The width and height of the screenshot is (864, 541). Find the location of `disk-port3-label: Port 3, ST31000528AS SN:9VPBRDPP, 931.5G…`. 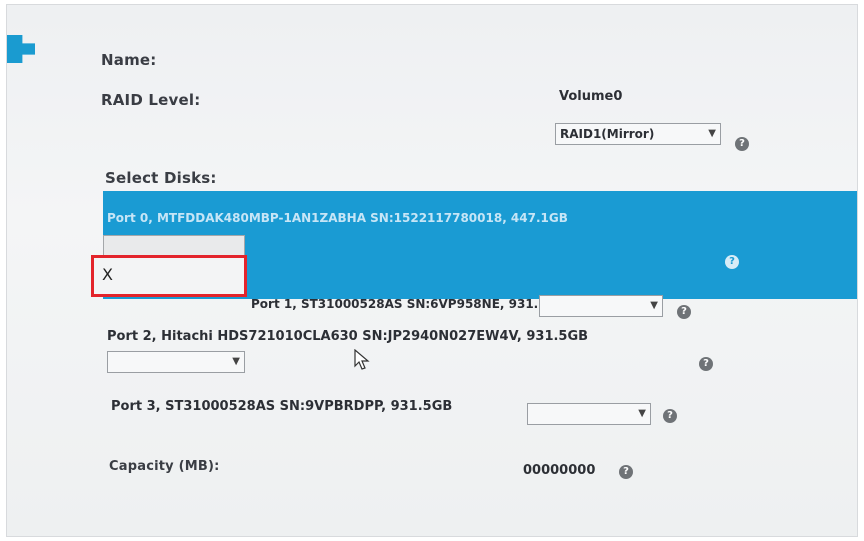

disk-port3-label: Port 3, ST31000528AS SN:9VPBRDPP, 931.5G… is located at coordinates (282, 406).